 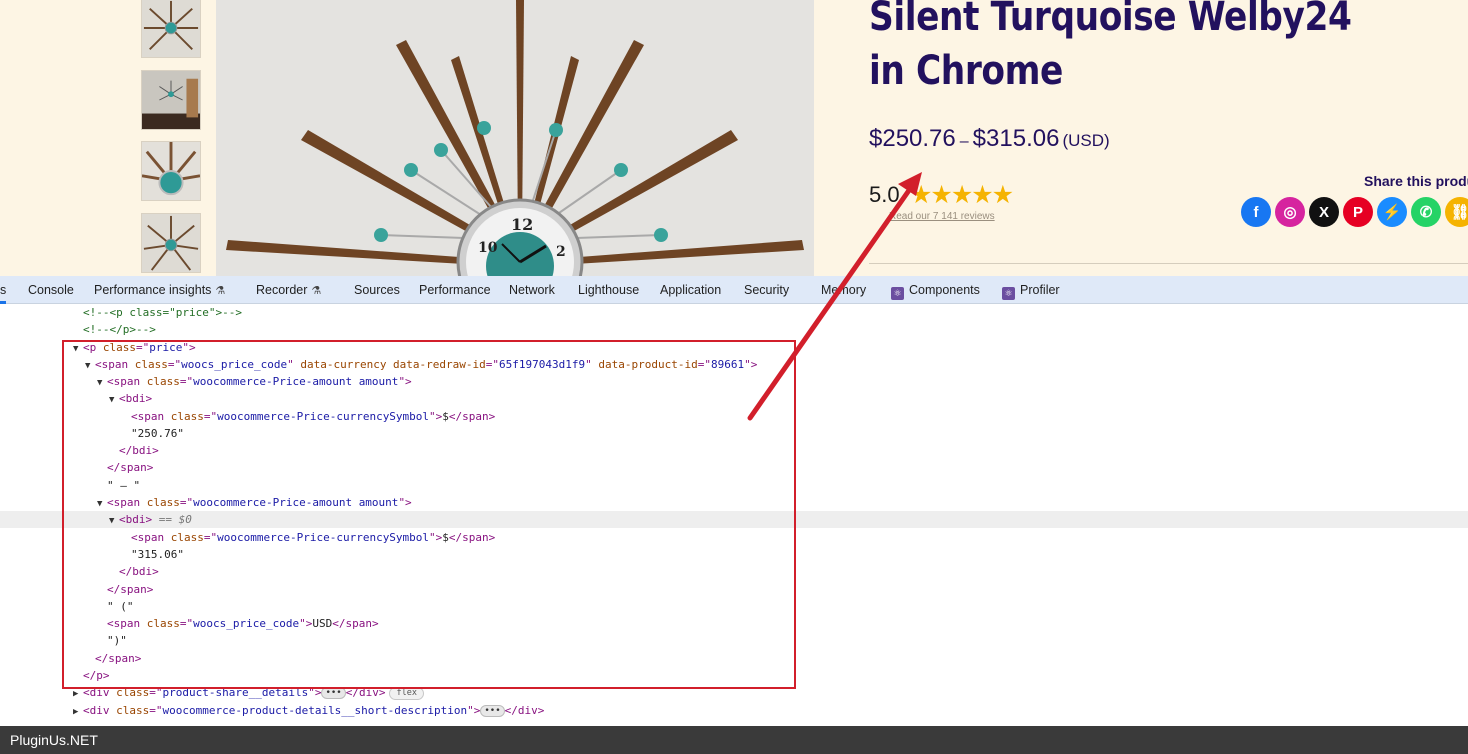 I want to click on dom-token: <div, so click(x=100, y=710).